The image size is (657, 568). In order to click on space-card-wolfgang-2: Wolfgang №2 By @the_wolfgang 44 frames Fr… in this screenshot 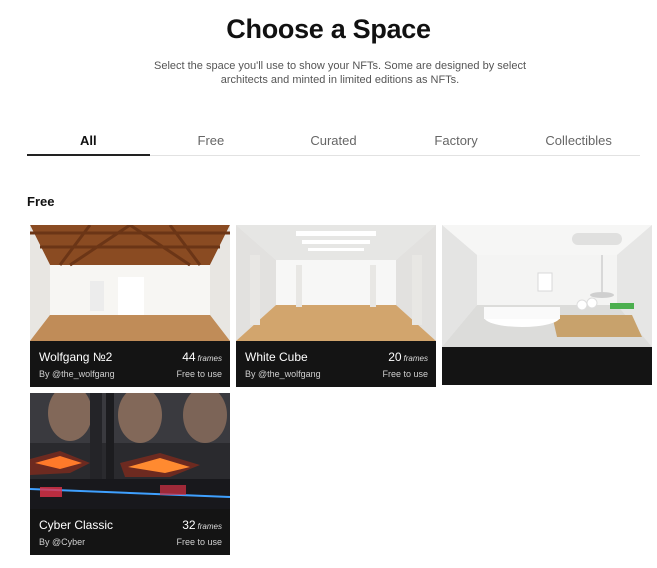, I will do `click(130, 306)`.